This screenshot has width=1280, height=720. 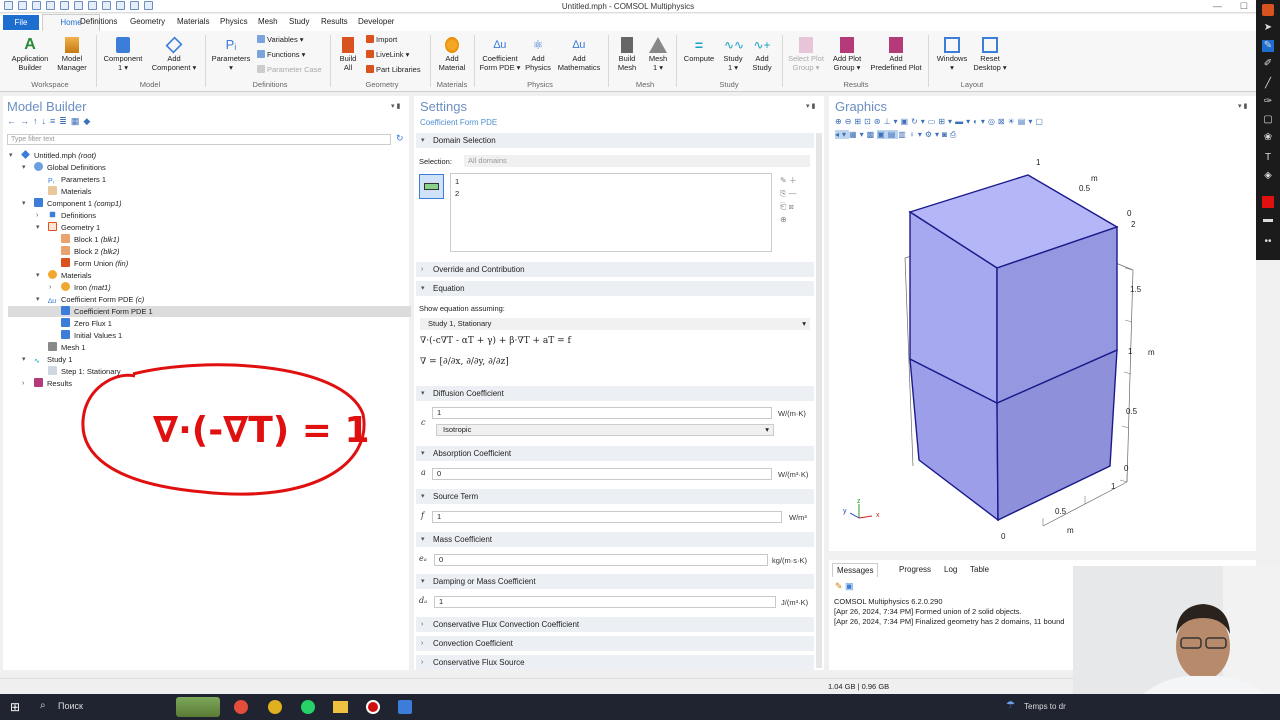 What do you see at coordinates (193, 21) in the screenshot?
I see `tab-materials: Materials` at bounding box center [193, 21].